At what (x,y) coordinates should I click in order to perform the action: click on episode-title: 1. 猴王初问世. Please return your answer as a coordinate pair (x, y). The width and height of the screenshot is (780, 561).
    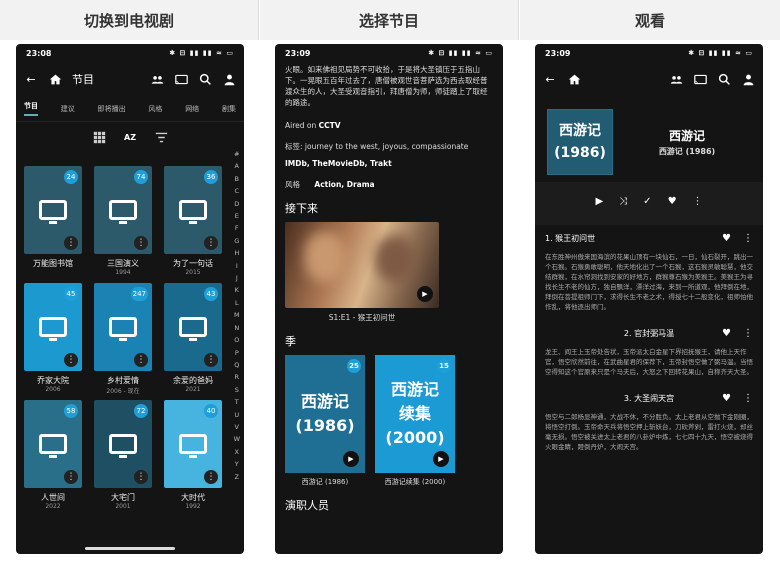
    Looking at the image, I should click on (570, 238).